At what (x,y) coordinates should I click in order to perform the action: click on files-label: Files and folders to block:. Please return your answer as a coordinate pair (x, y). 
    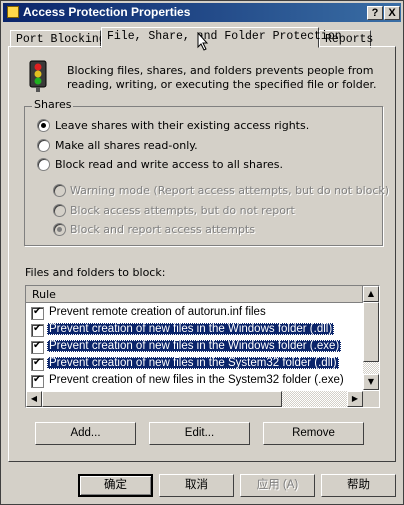
    Looking at the image, I should click on (95, 272).